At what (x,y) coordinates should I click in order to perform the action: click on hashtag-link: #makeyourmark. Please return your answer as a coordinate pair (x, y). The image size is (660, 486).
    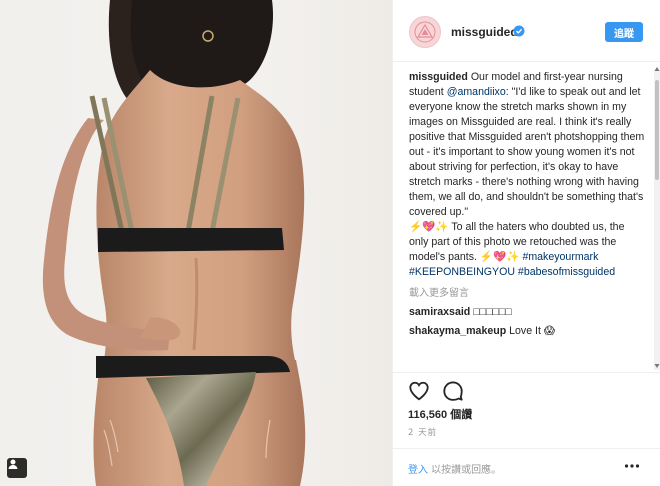
    Looking at the image, I should click on (560, 257).